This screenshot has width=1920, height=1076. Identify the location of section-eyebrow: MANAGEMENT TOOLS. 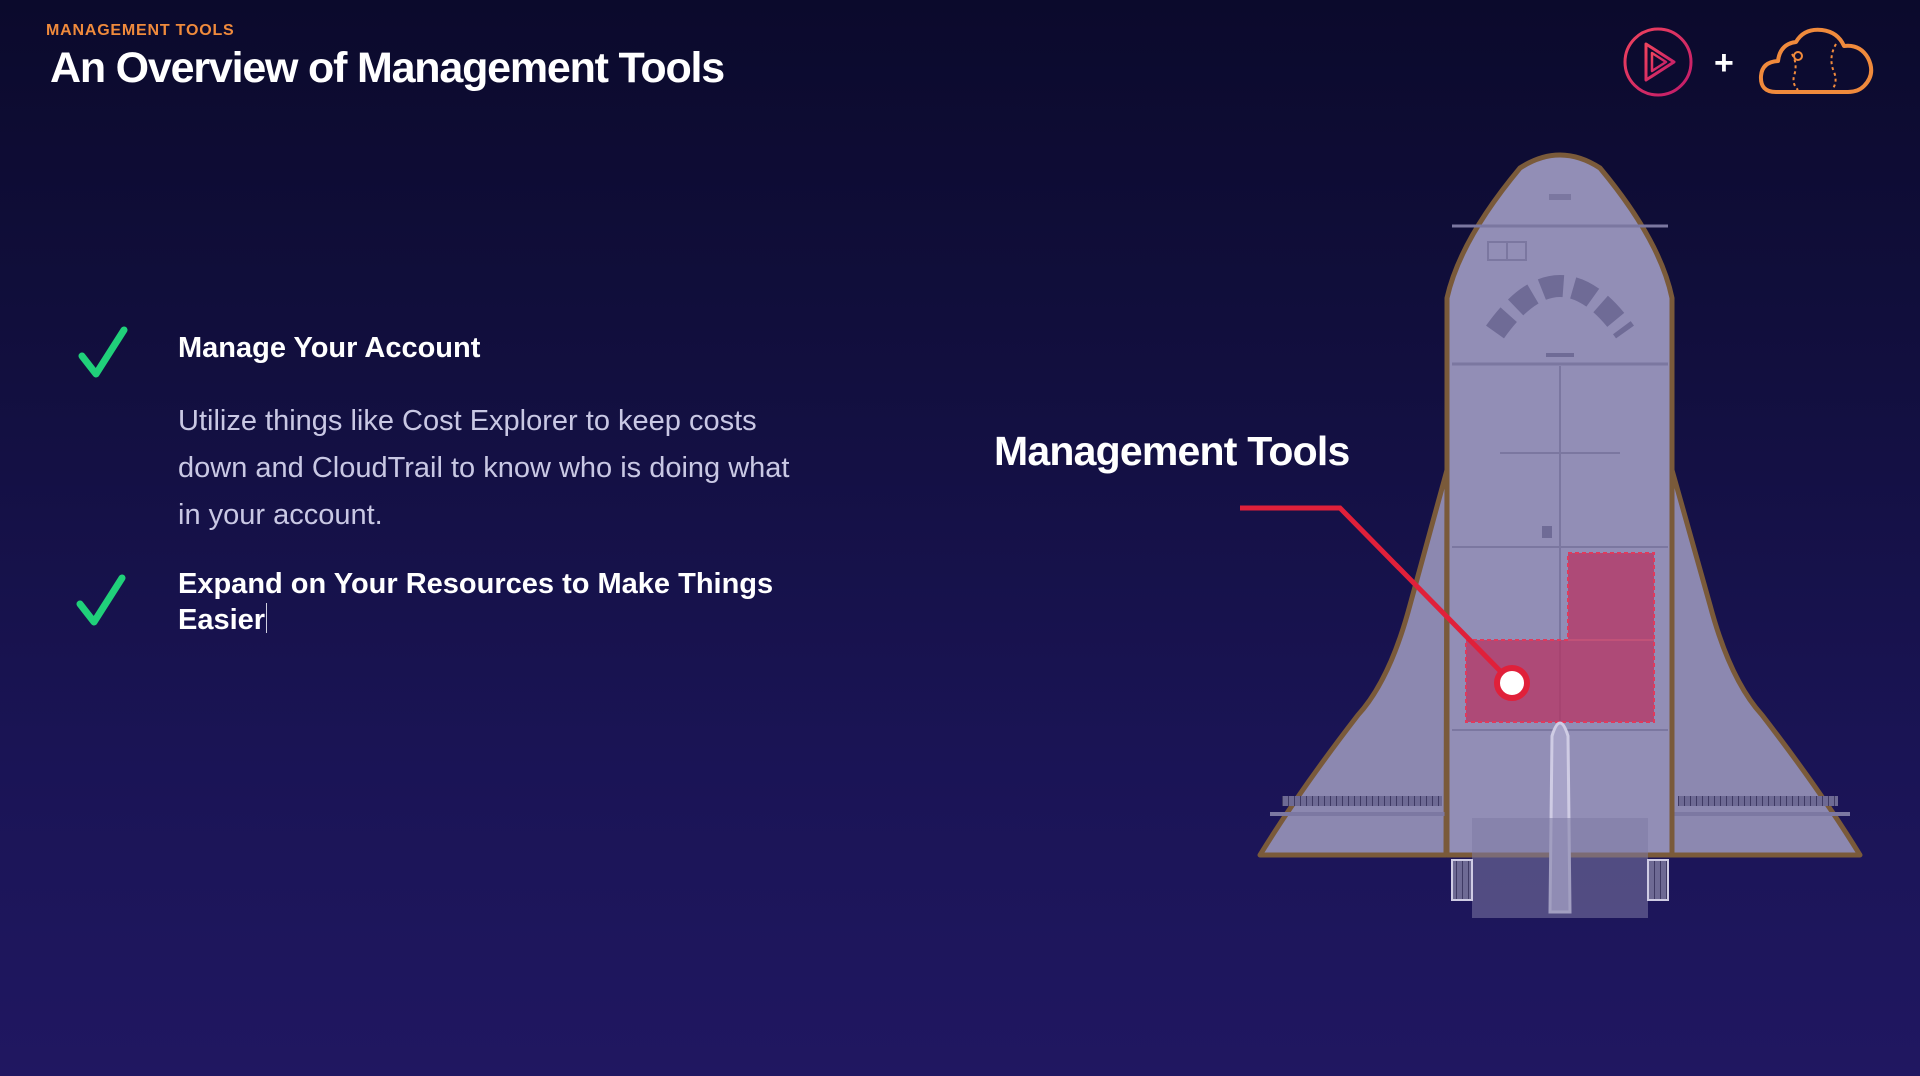
(140, 30).